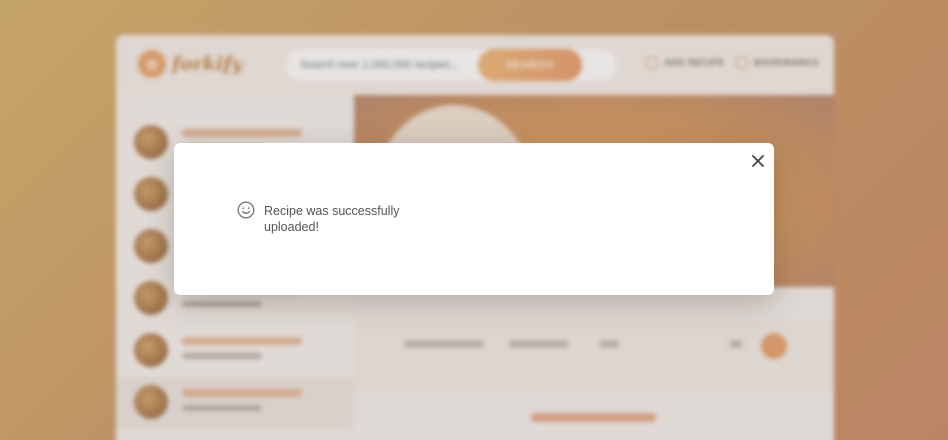 Image resolution: width=948 pixels, height=440 pixels. Describe the element at coordinates (332, 219) in the screenshot. I see `success-message: Recipe was successfully uploaded!` at that location.